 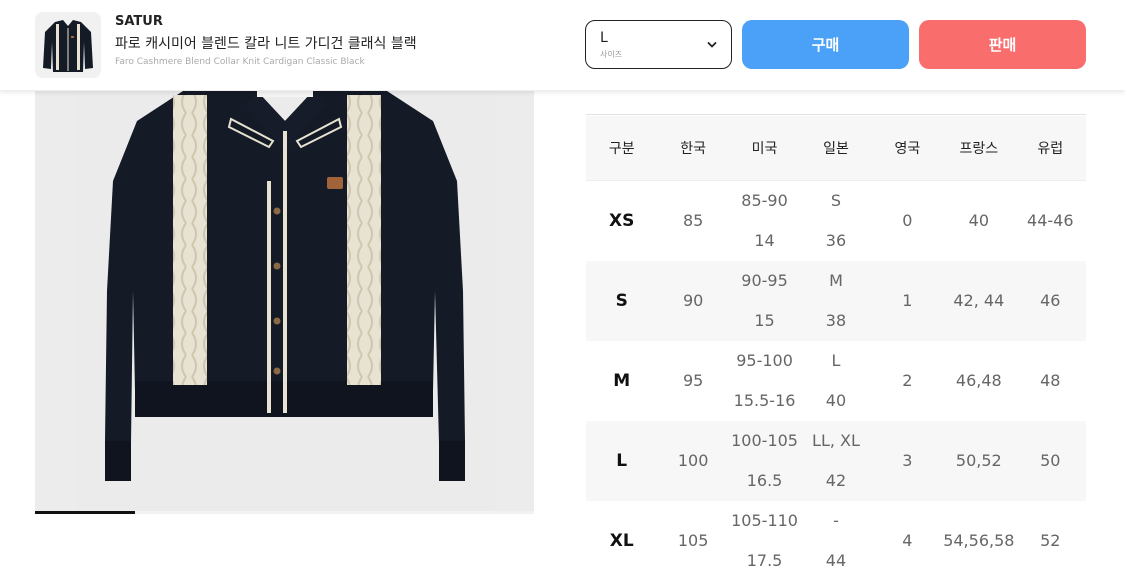 What do you see at coordinates (836, 400) in the screenshot?
I see `size-jp-number: 40` at bounding box center [836, 400].